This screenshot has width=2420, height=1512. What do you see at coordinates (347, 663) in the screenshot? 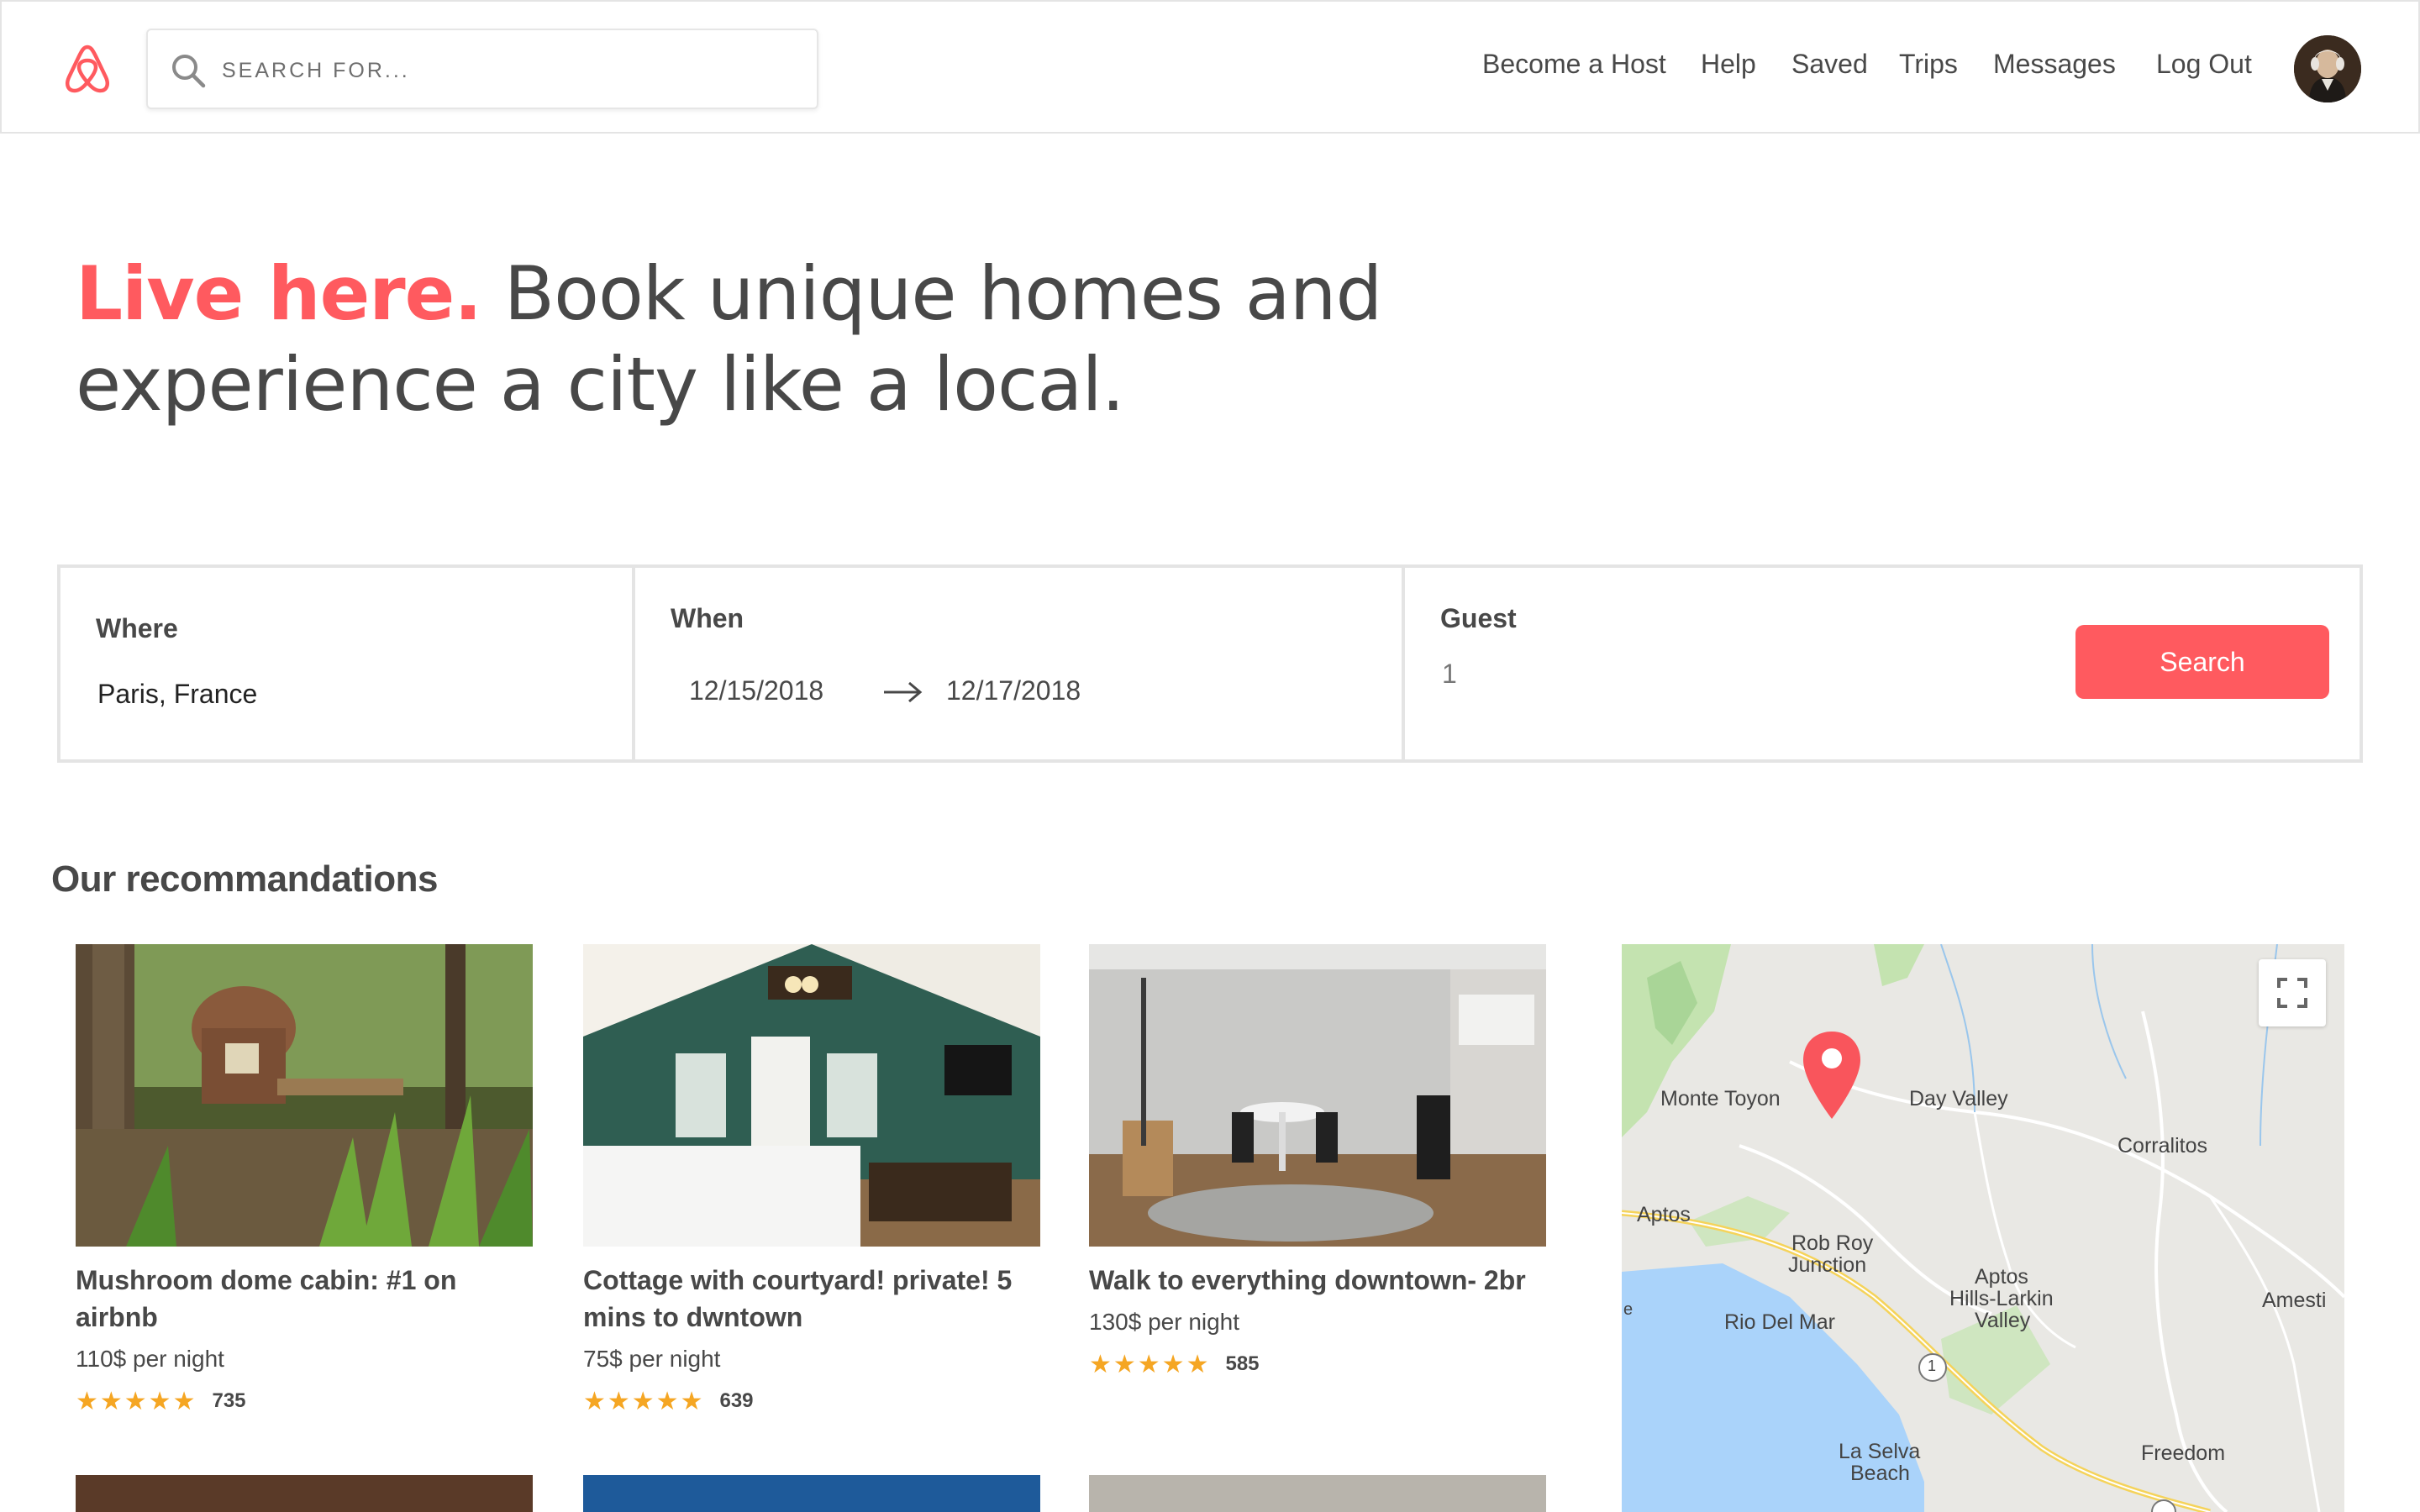
I see `where-field: Where Paris, France` at bounding box center [347, 663].